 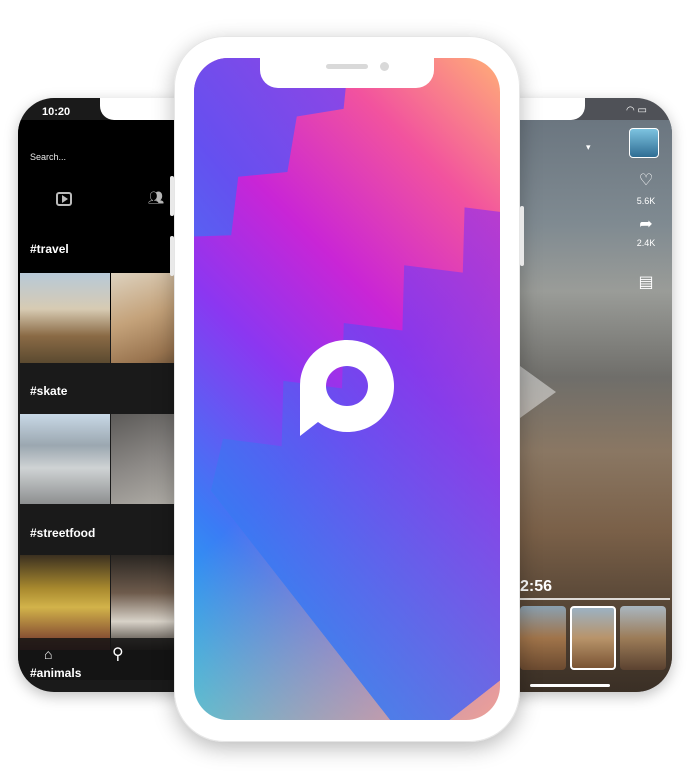 I want to click on timeline-frame-2-selected, so click(x=593, y=638).